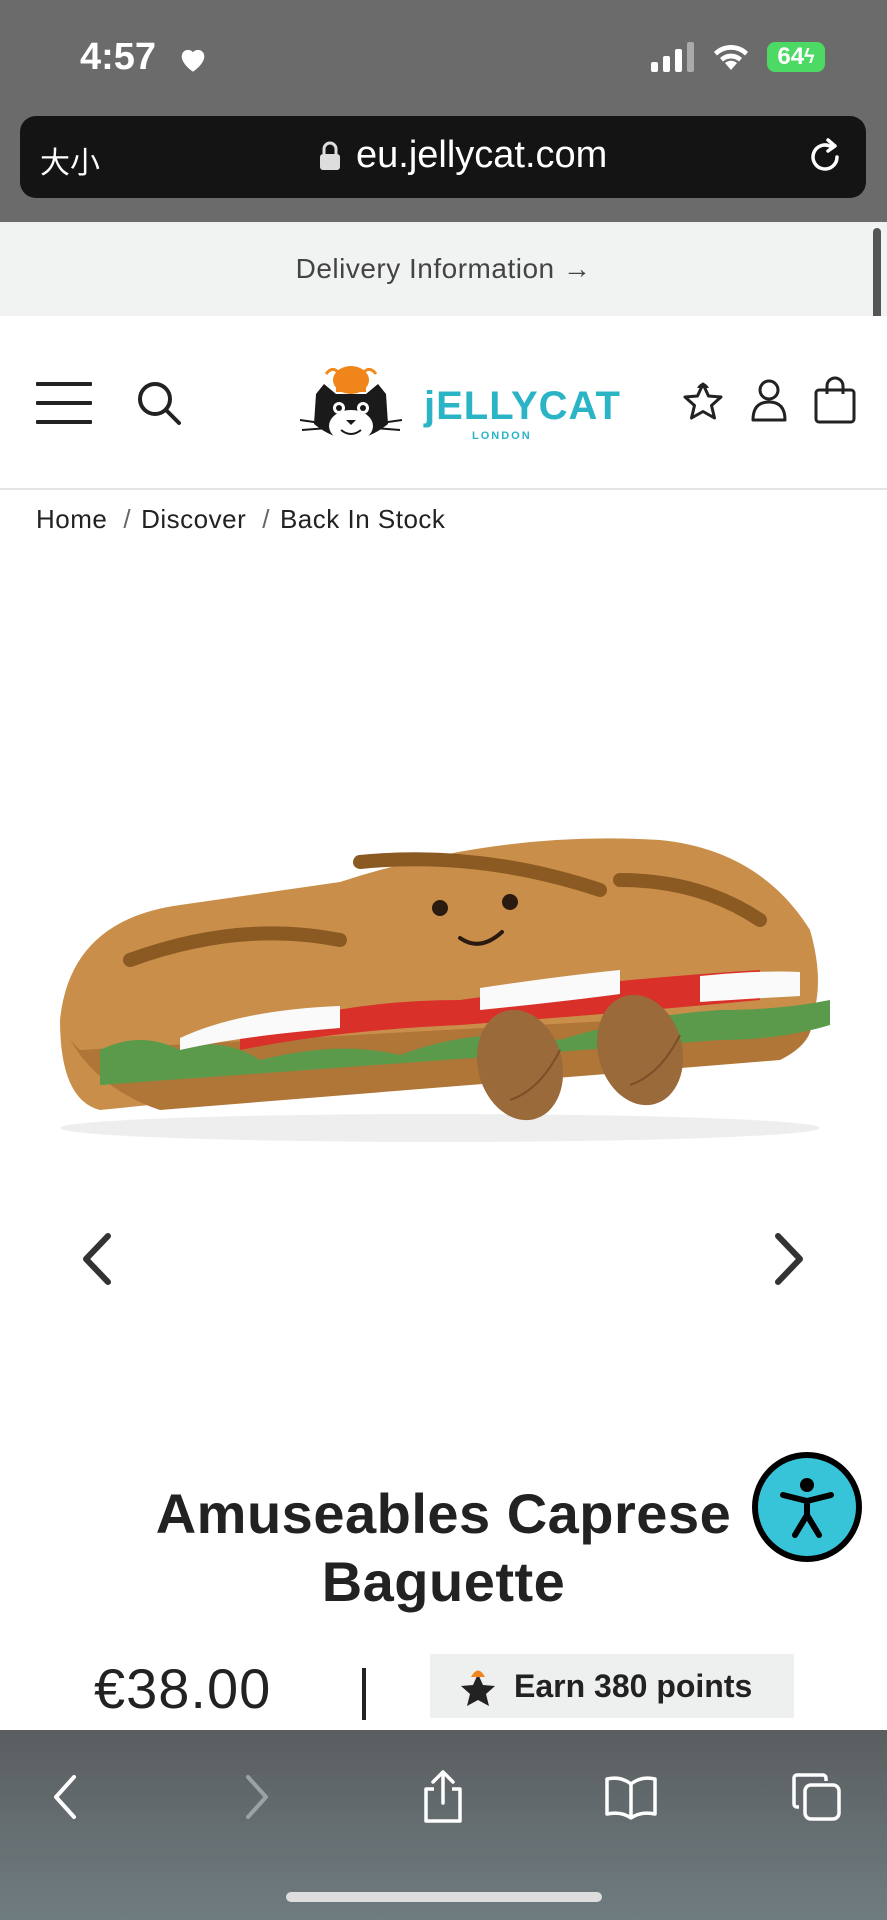 This screenshot has width=887, height=1920. I want to click on rewards-points-badge: Earn 380 points, so click(612, 1686).